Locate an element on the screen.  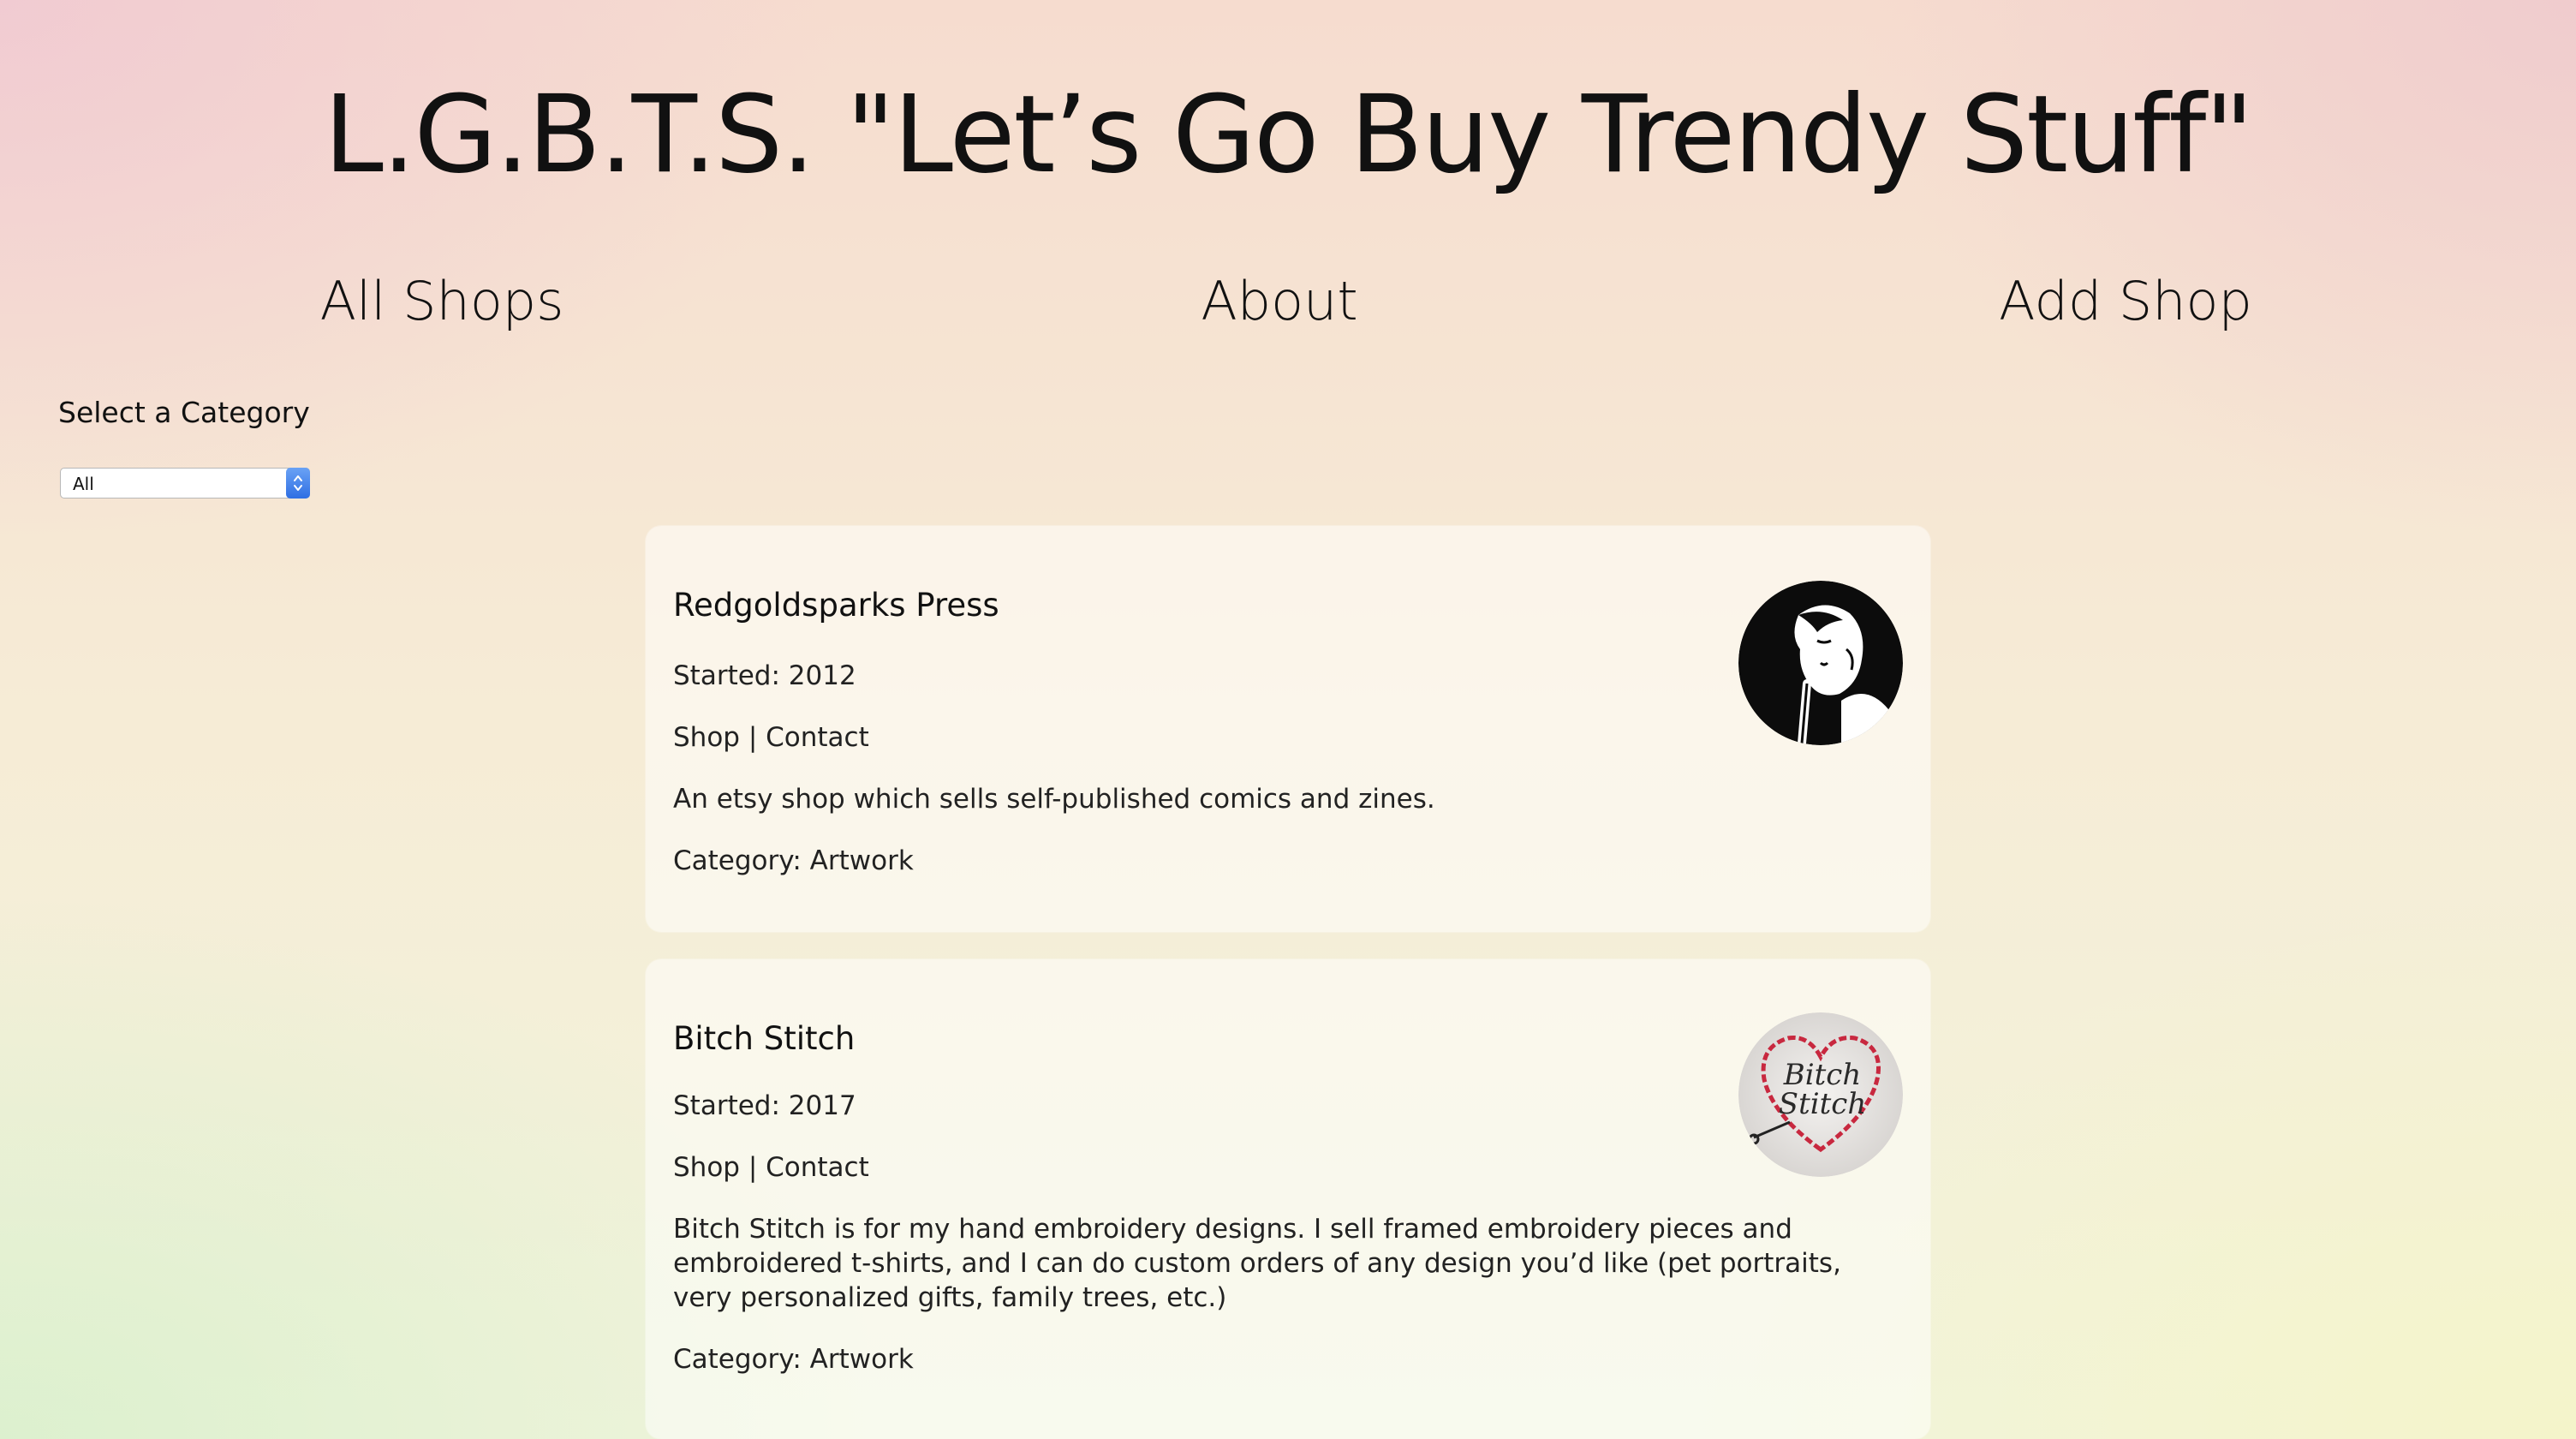
select-arrows-icon is located at coordinates (298, 483).